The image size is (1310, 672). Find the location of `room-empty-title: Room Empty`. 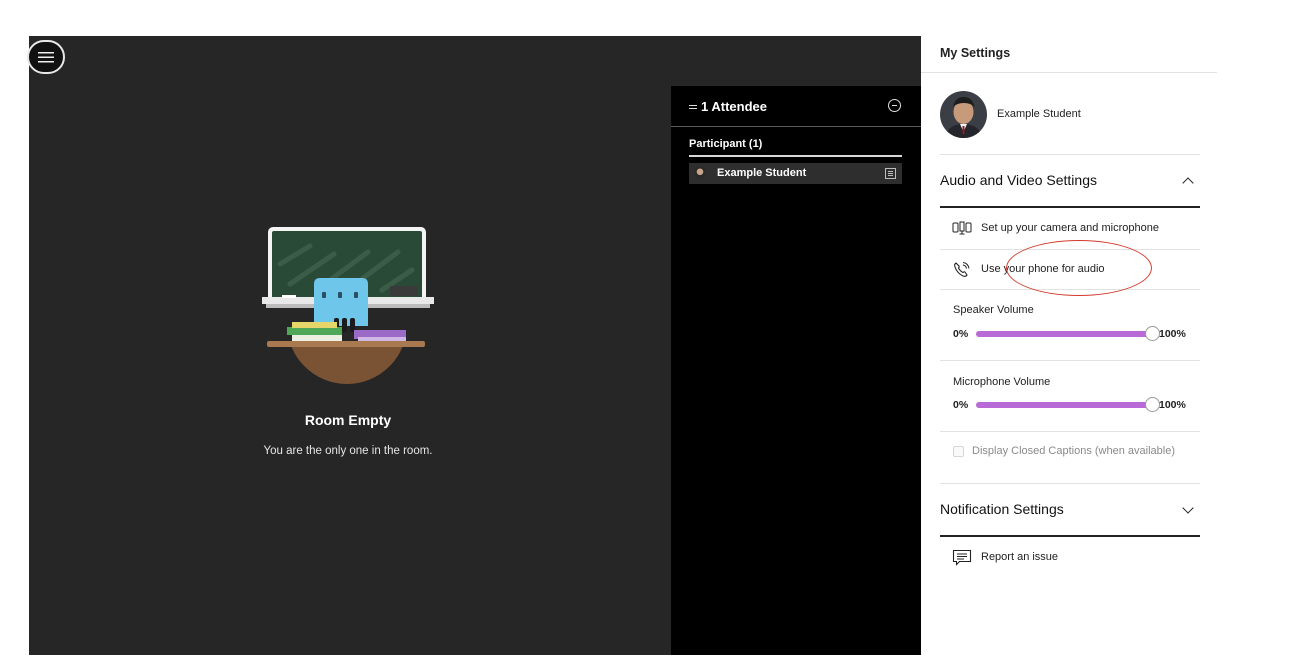

room-empty-title: Room Empty is located at coordinates (348, 420).